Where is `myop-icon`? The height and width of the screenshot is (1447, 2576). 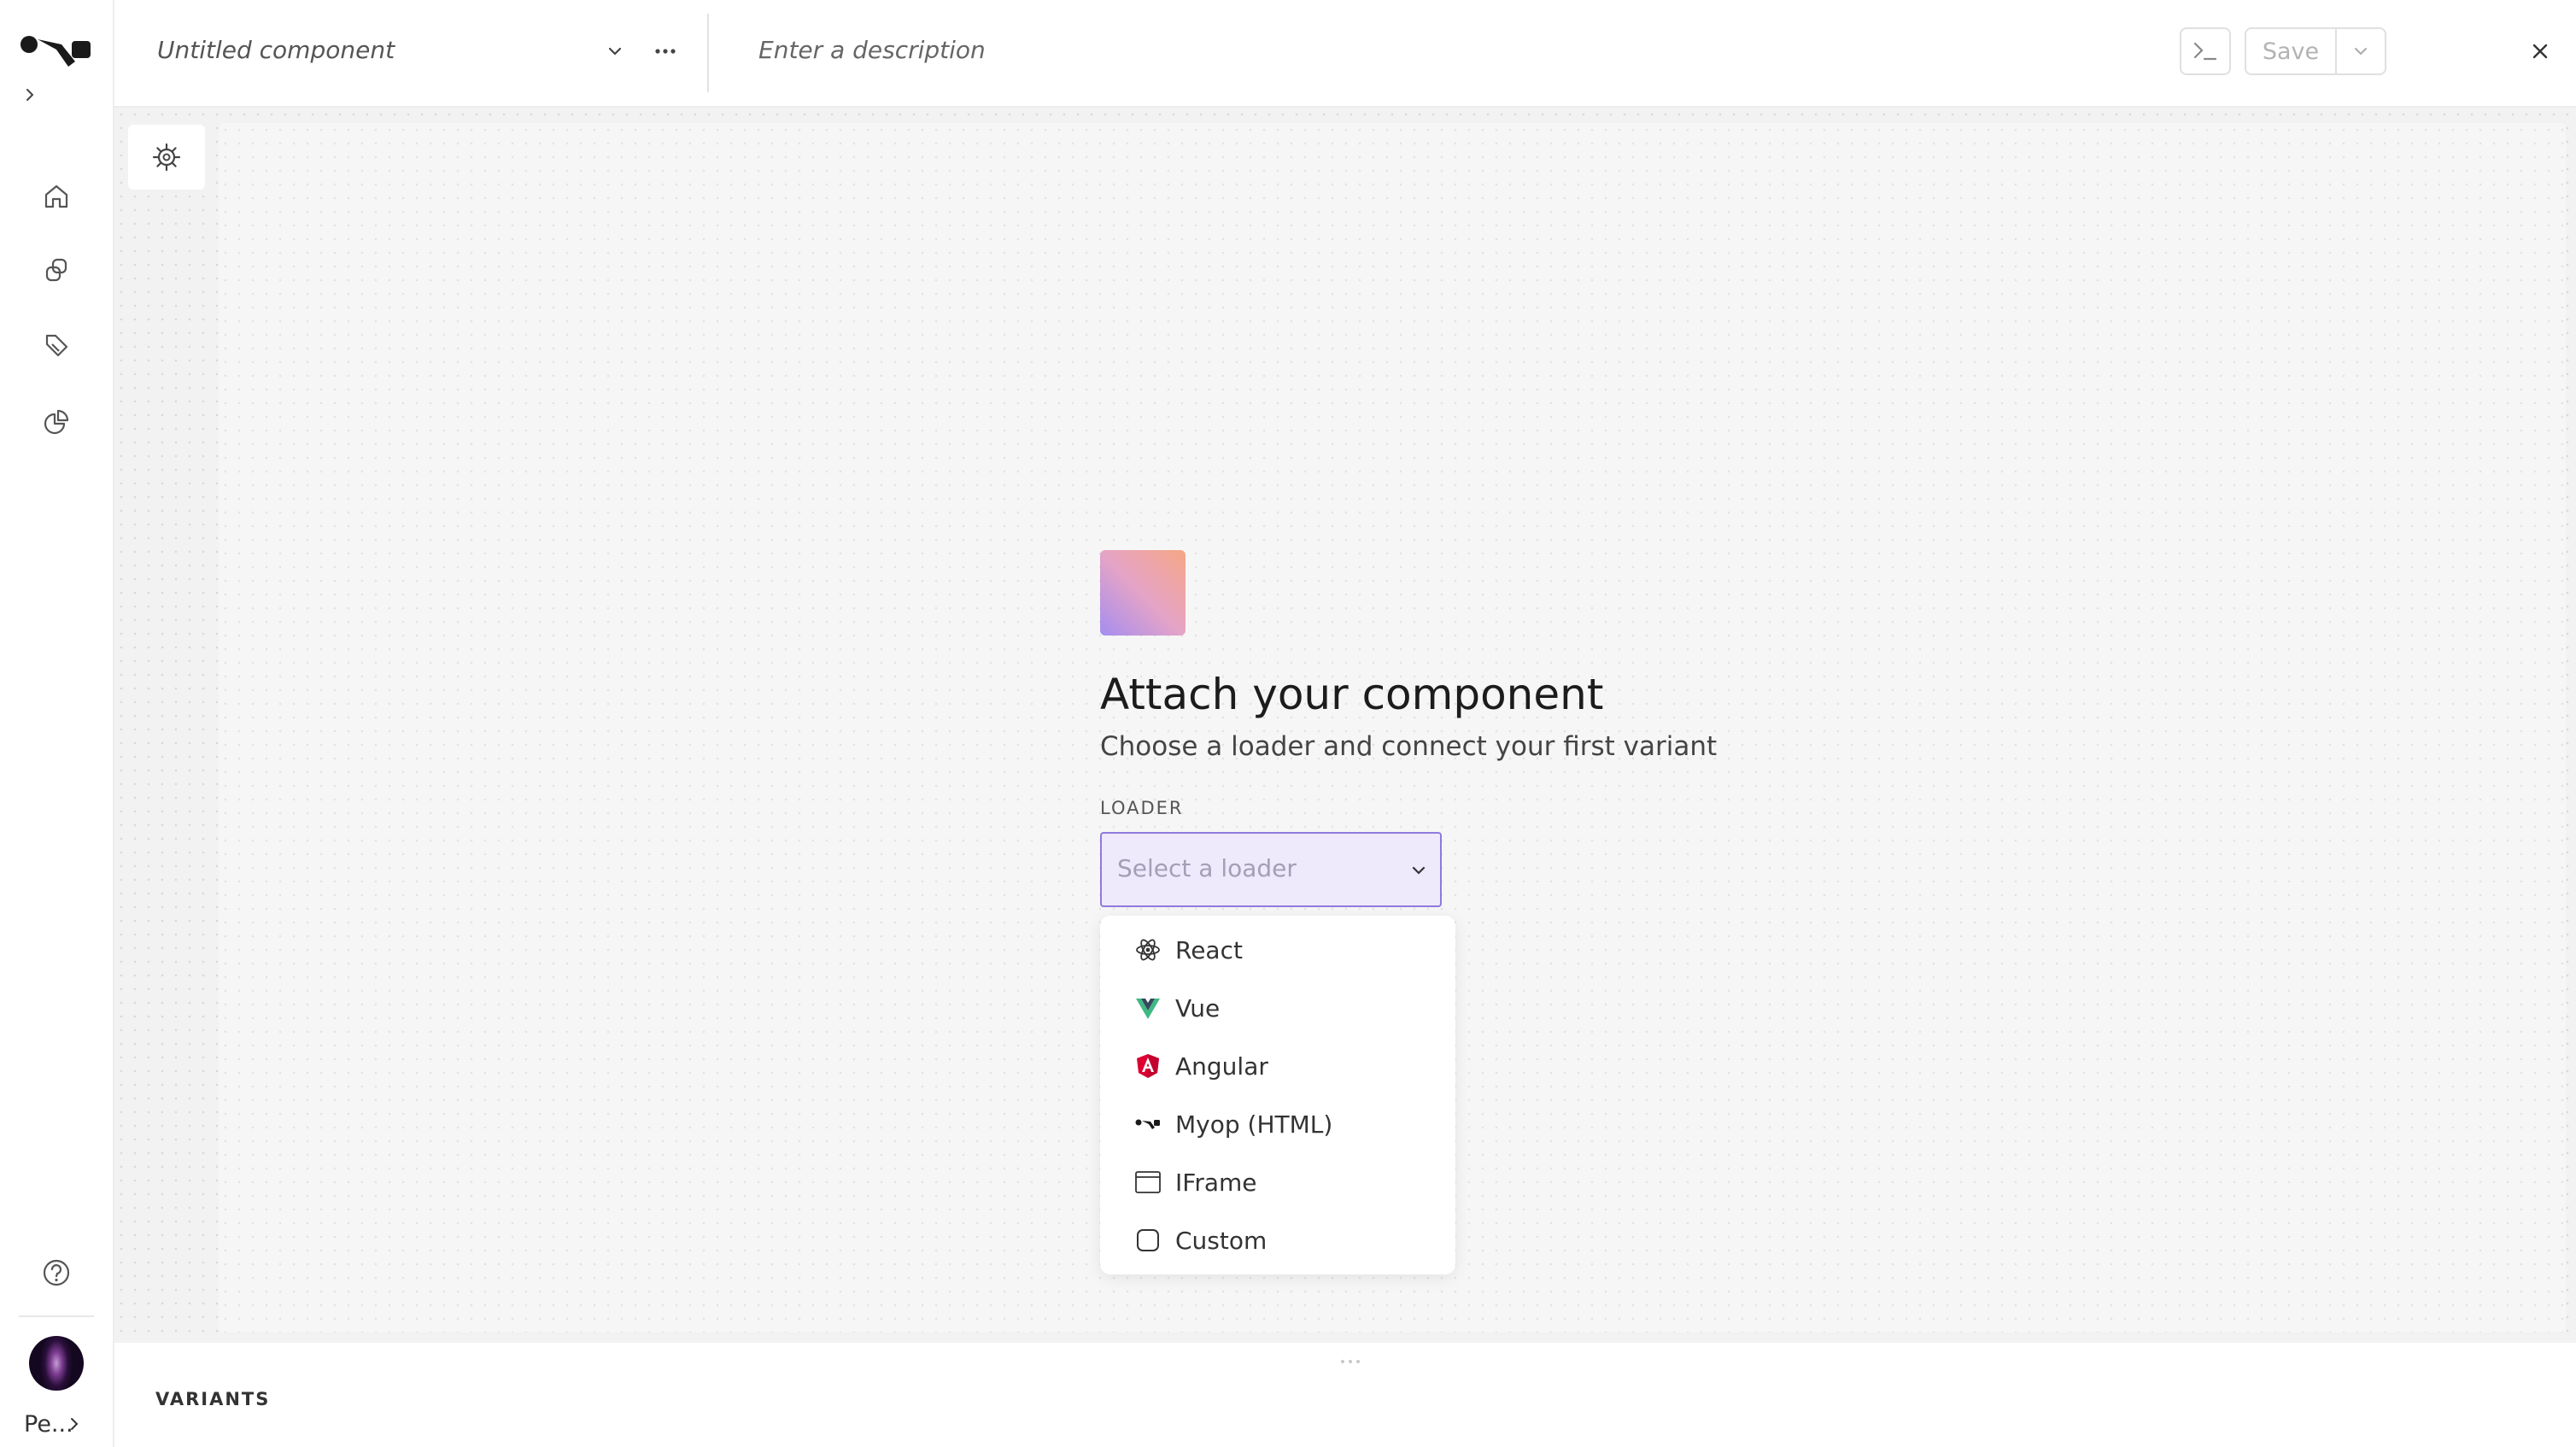 myop-icon is located at coordinates (1147, 1124).